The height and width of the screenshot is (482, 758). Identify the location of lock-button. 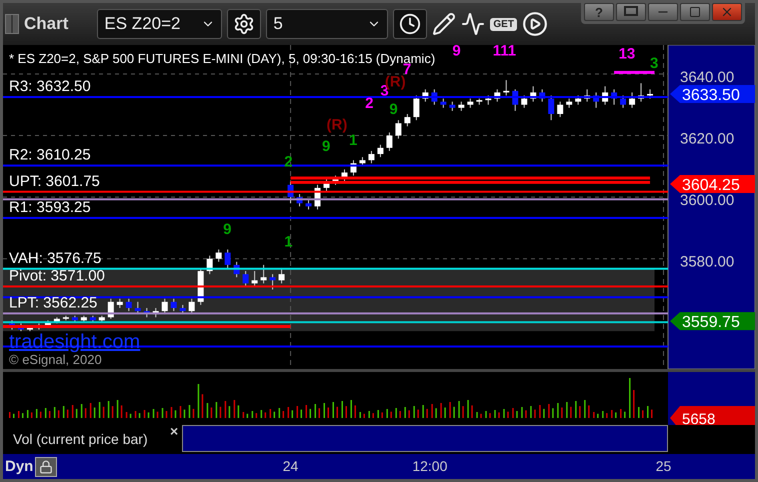
(46, 466).